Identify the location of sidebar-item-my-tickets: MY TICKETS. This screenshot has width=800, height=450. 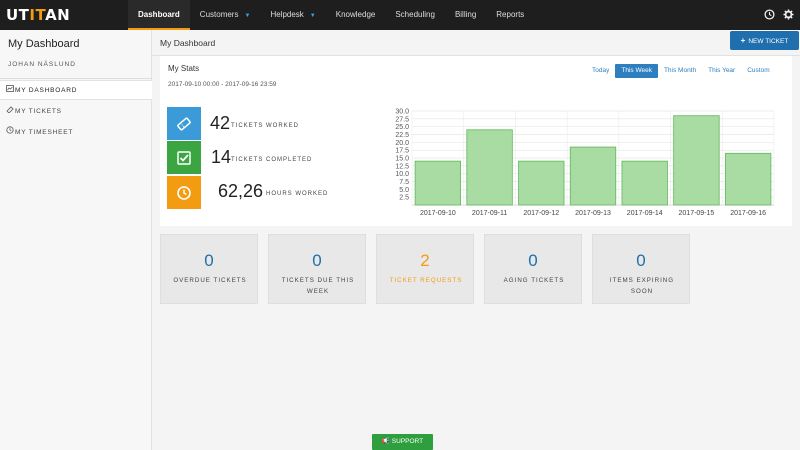
(76, 112).